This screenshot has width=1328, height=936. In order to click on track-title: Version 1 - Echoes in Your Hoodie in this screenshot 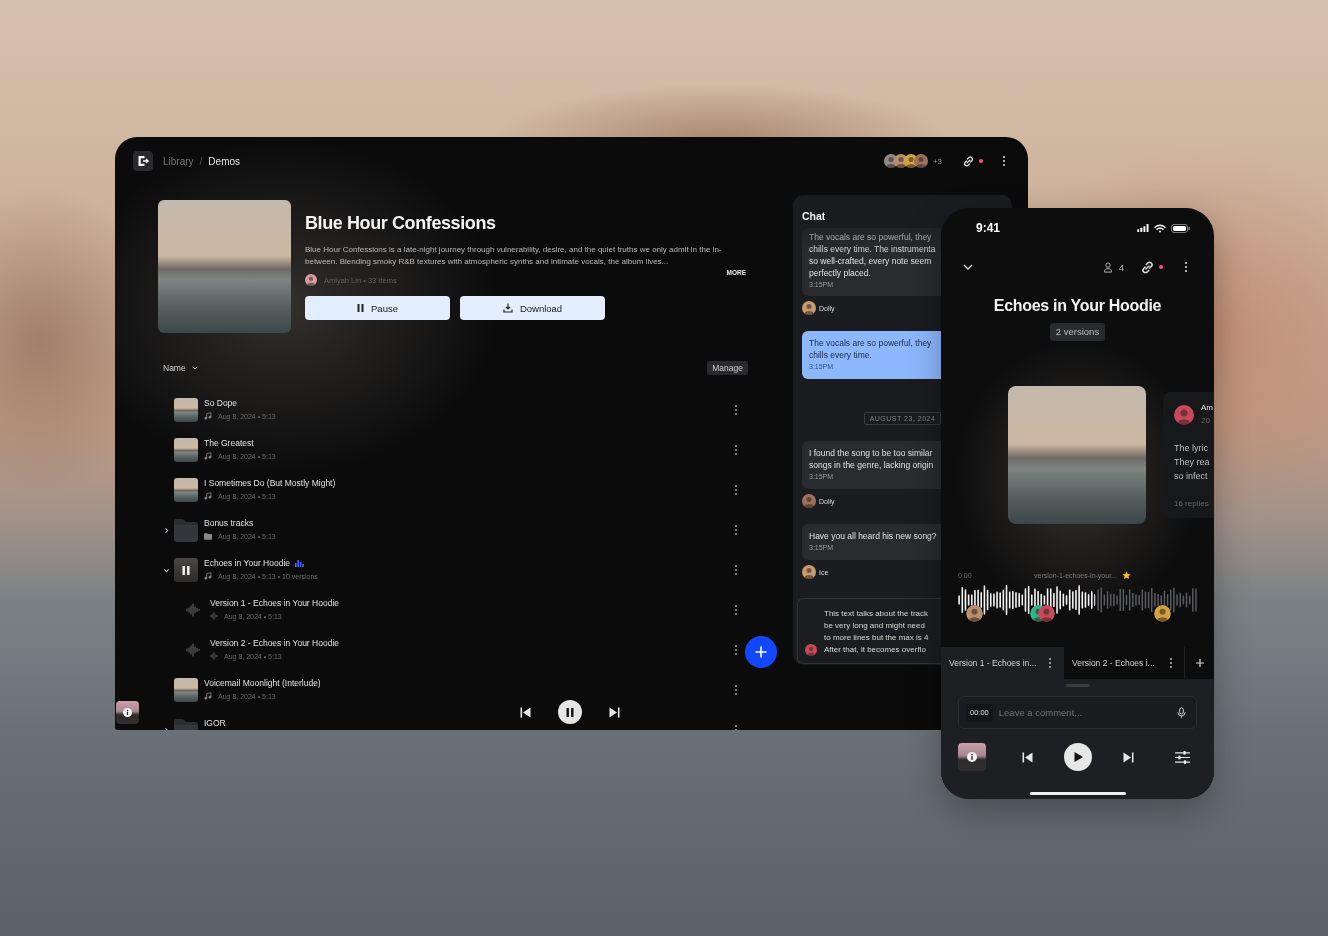, I will do `click(274, 603)`.